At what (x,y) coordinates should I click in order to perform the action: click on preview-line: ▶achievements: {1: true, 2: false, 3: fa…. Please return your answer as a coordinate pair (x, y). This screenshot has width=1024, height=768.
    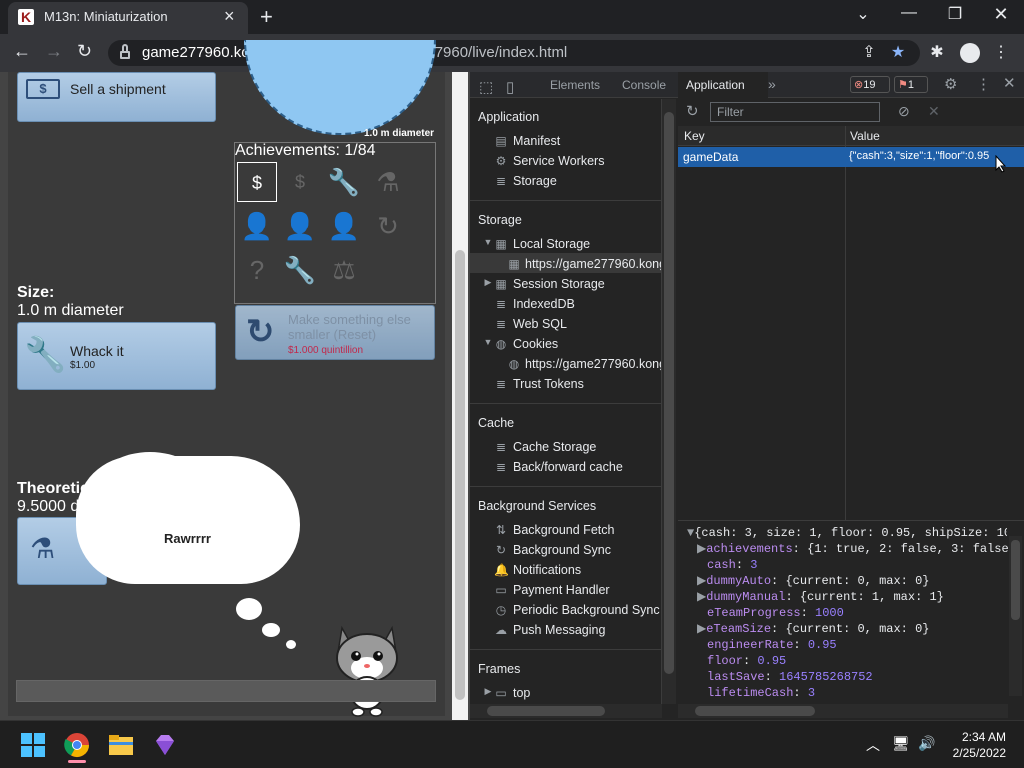
    Looking at the image, I should click on (857, 549).